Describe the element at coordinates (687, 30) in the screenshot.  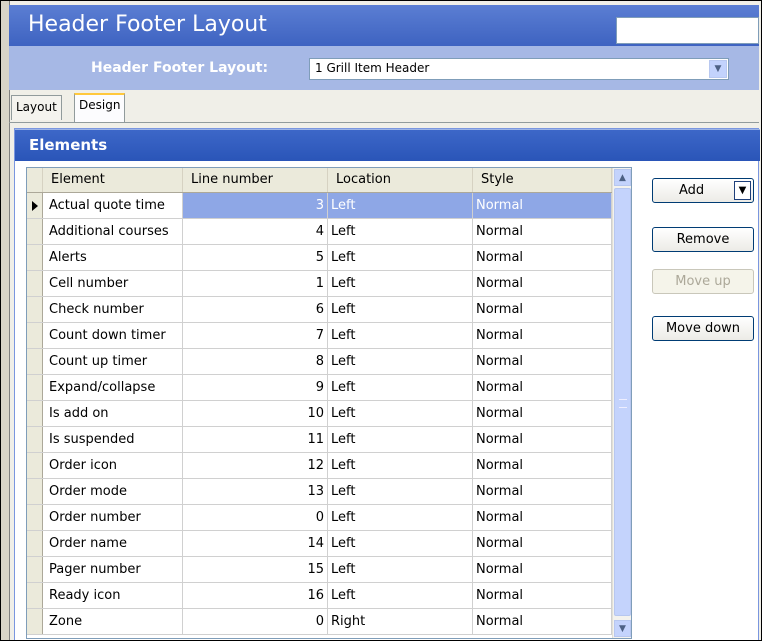
I see `title-input-box` at that location.